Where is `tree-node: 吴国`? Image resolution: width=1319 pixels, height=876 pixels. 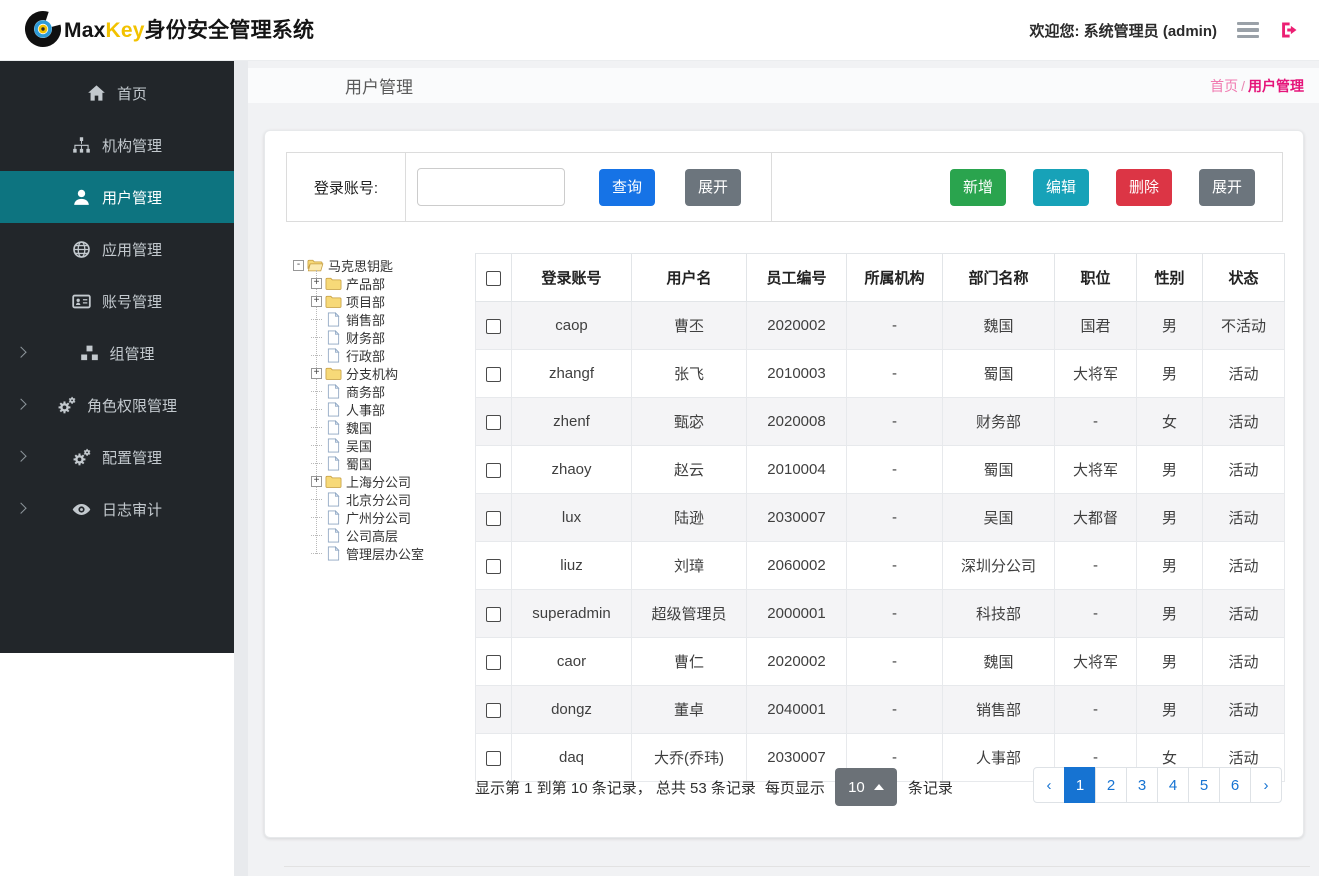
tree-node: 吴国 is located at coordinates (383, 445).